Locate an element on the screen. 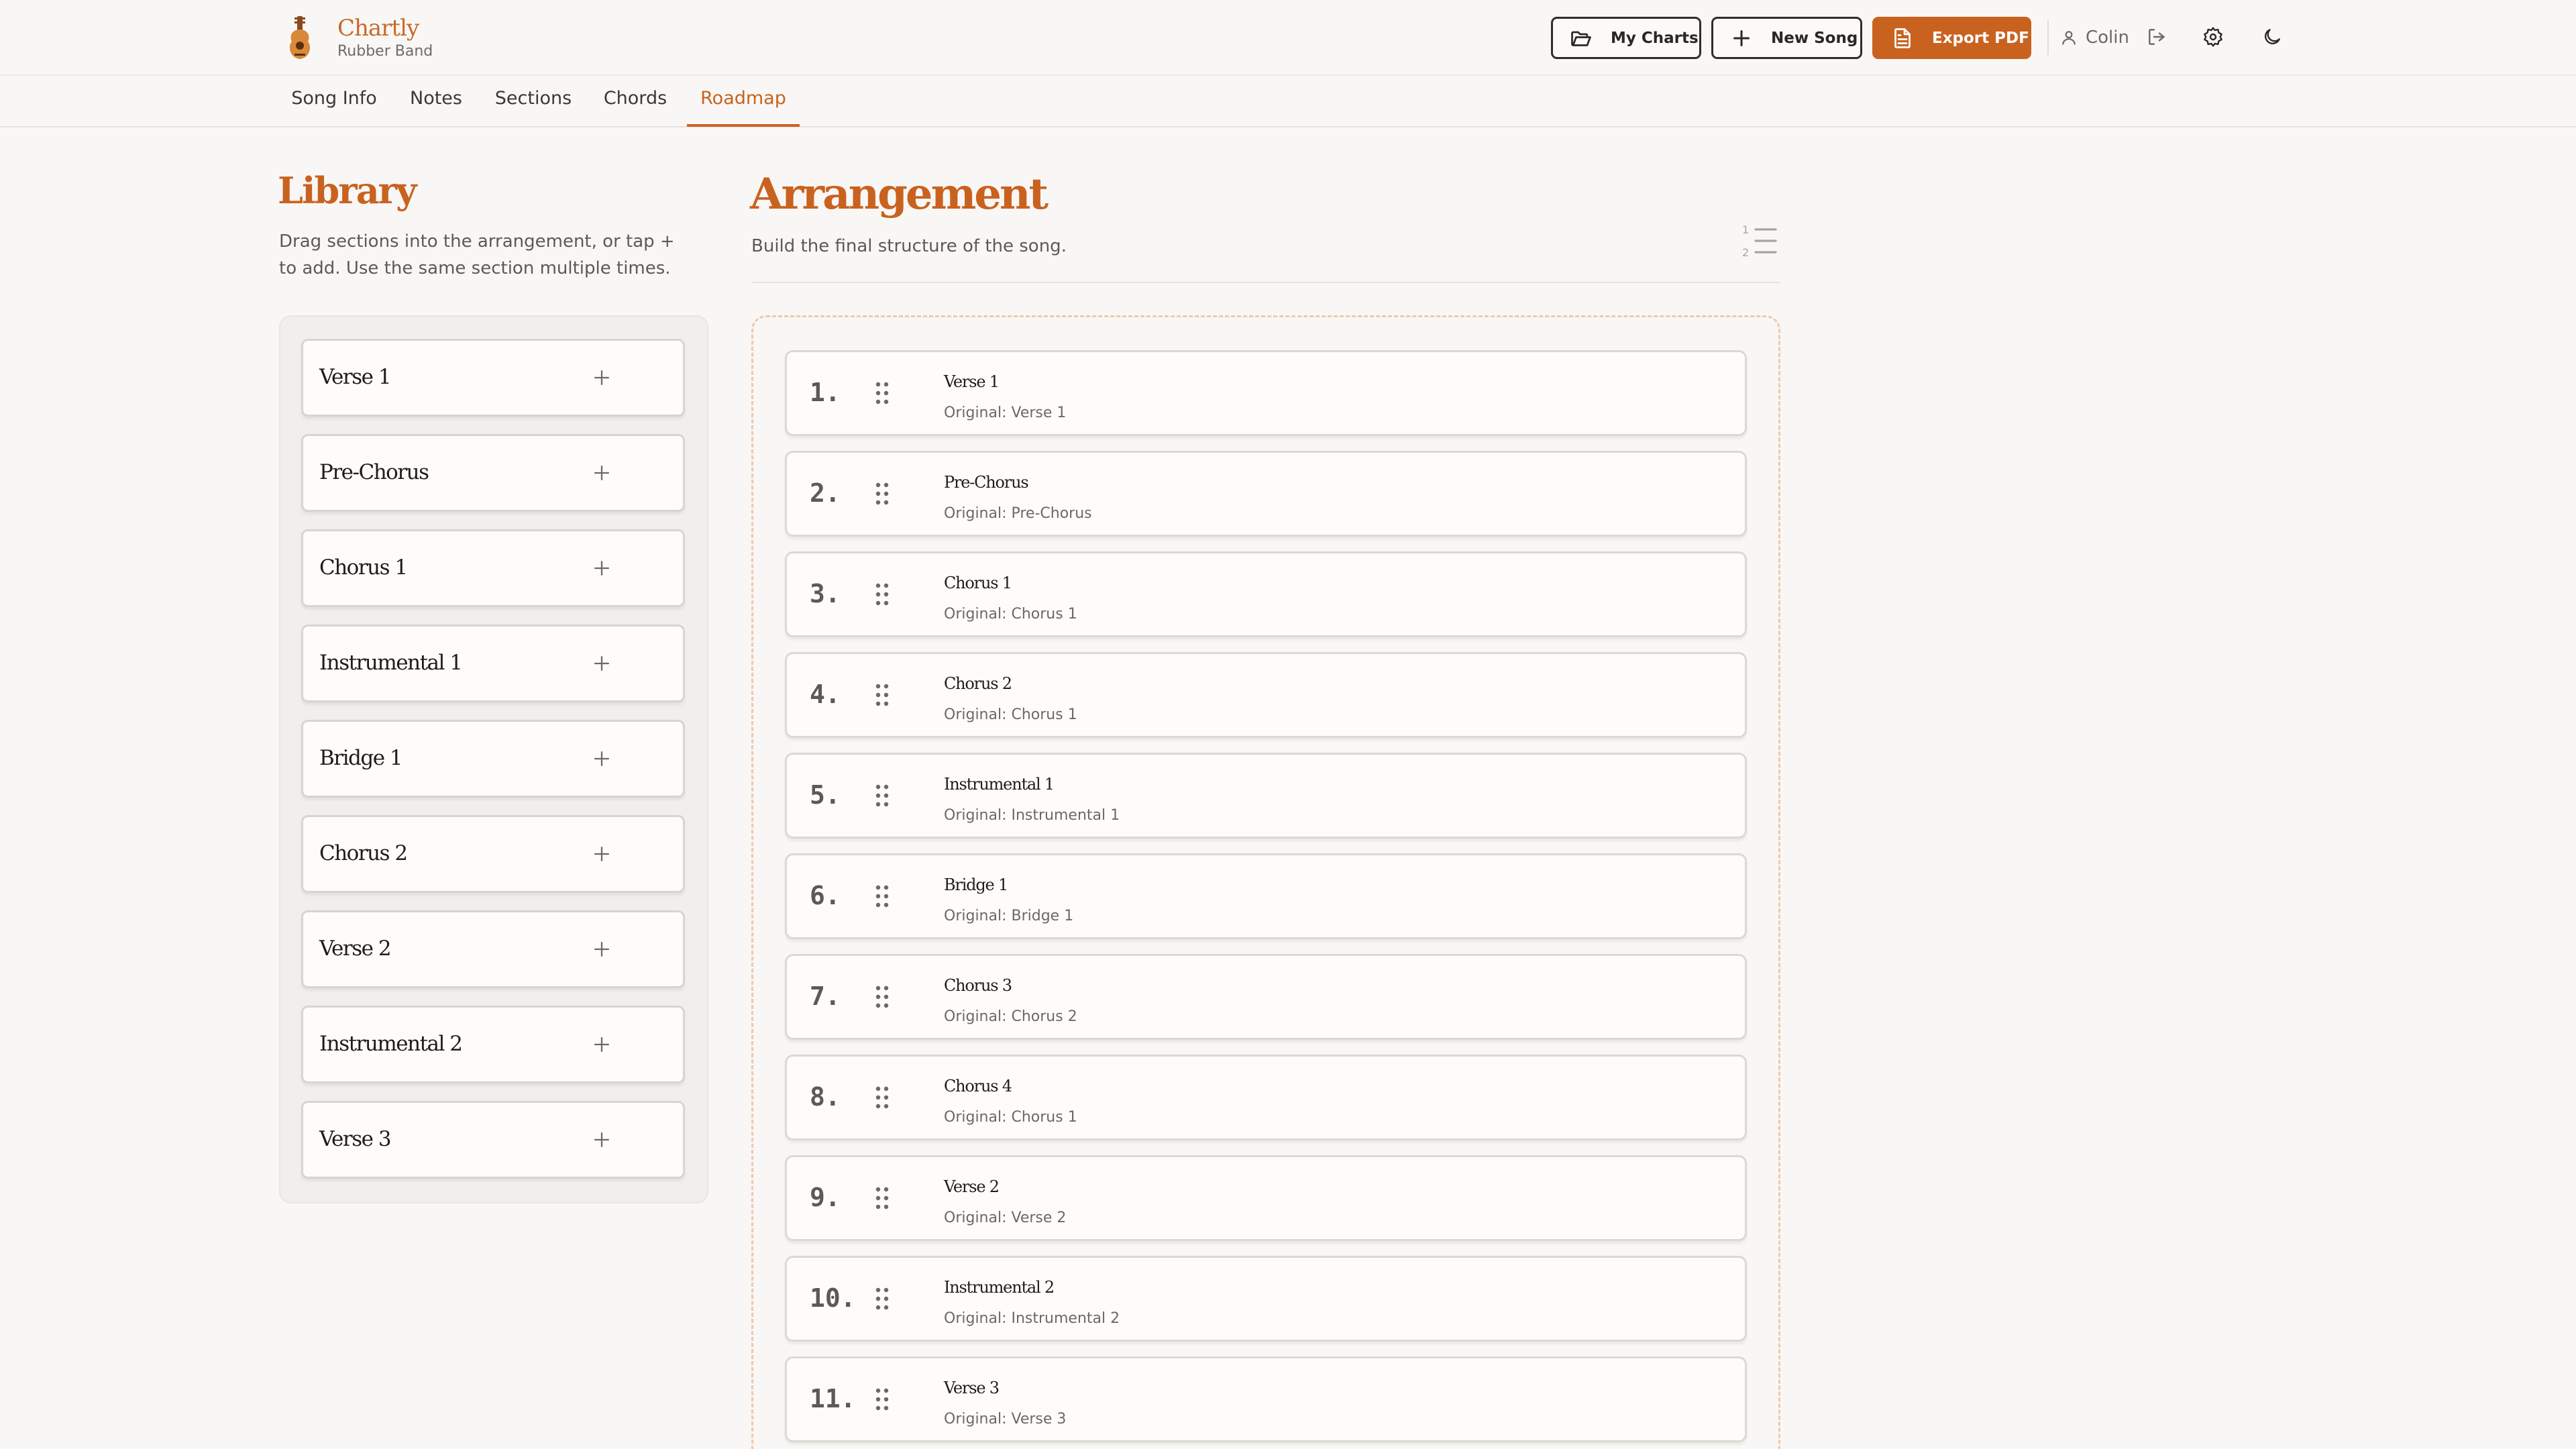 This screenshot has width=2576, height=1449. export-pdf-button: Export PDF is located at coordinates (1951, 38).